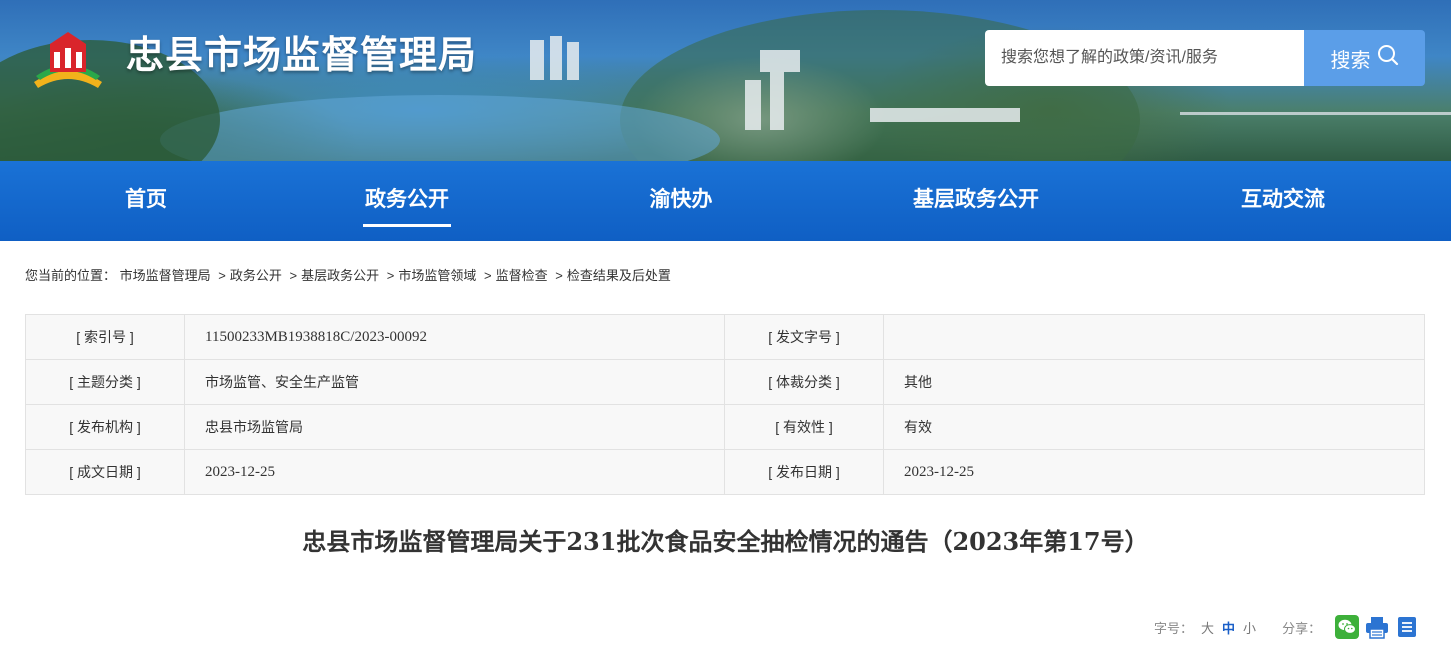 The image size is (1451, 647). I want to click on font-size-medium-button: 中, so click(1228, 627).